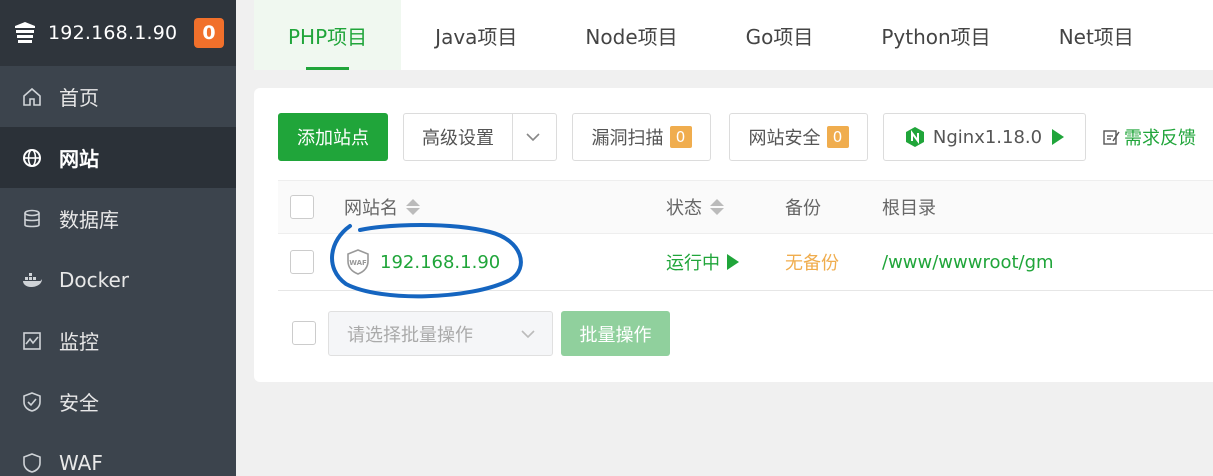 This screenshot has height=476, width=1213. What do you see at coordinates (79, 159) in the screenshot?
I see `sidebar-item-label: 网站` at bounding box center [79, 159].